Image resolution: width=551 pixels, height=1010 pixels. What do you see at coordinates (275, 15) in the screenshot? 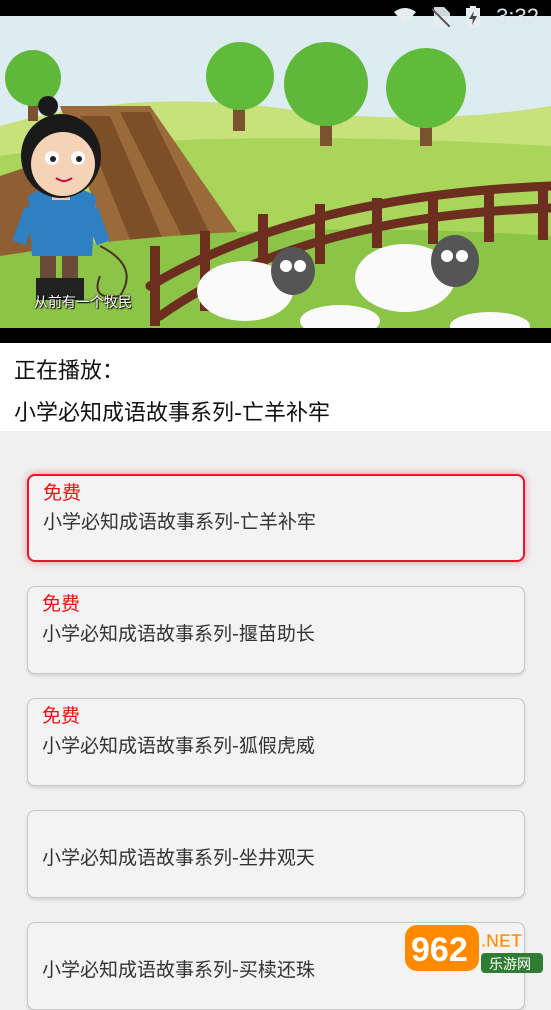
I see `status-bar: 3:32` at bounding box center [275, 15].